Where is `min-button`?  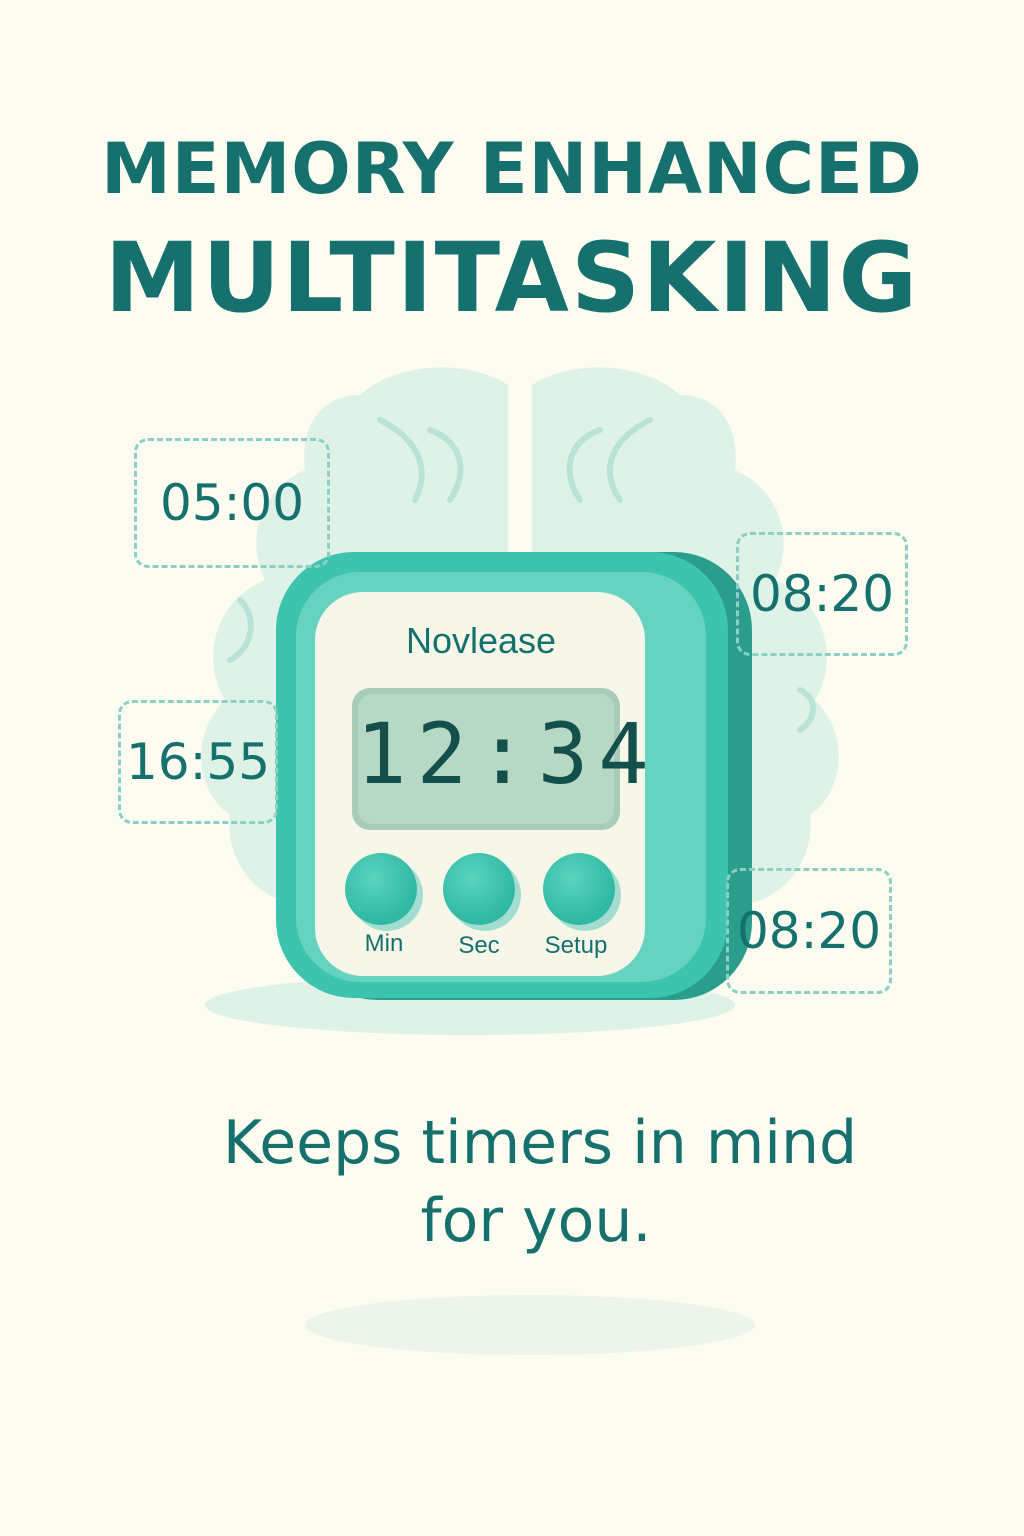 min-button is located at coordinates (381, 889).